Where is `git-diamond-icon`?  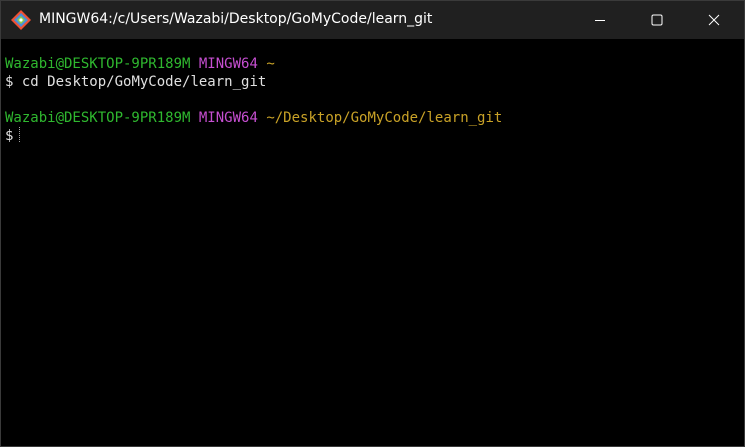 git-diamond-icon is located at coordinates (21, 20).